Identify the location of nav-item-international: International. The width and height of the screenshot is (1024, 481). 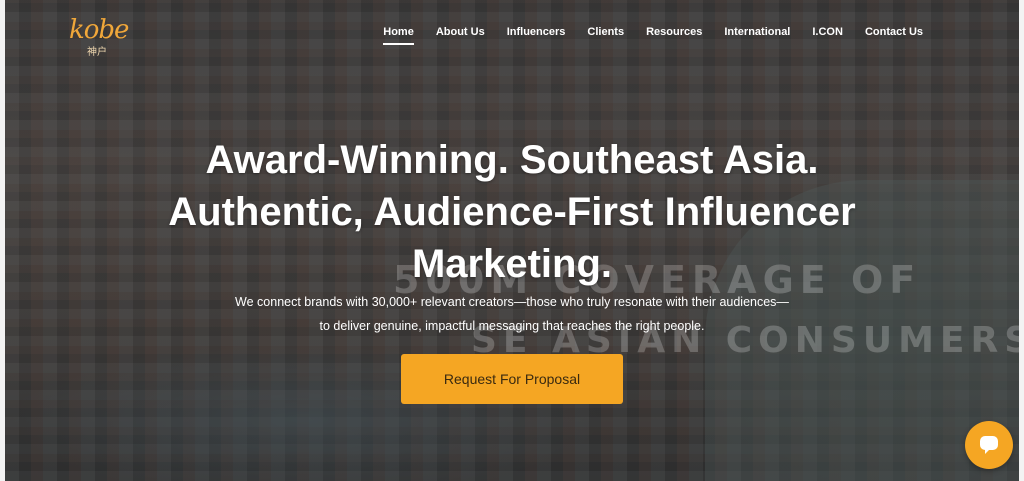
(757, 35).